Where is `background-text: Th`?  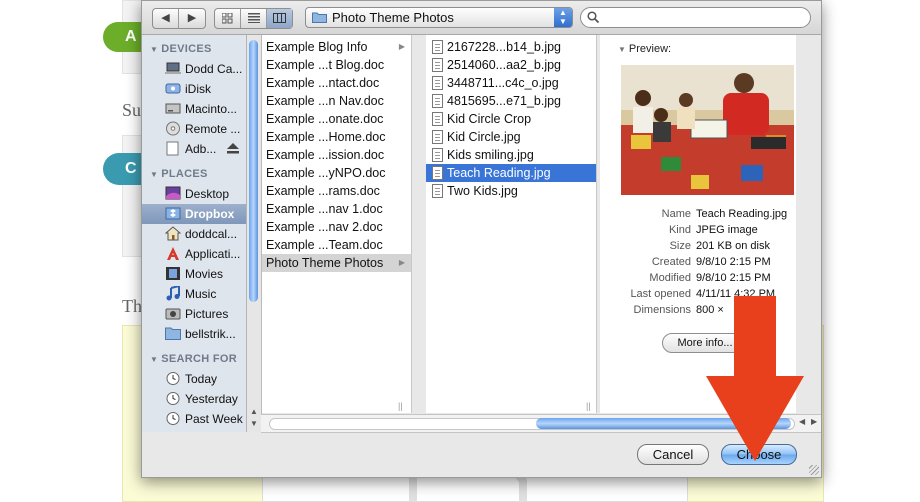 background-text: Th is located at coordinates (132, 306).